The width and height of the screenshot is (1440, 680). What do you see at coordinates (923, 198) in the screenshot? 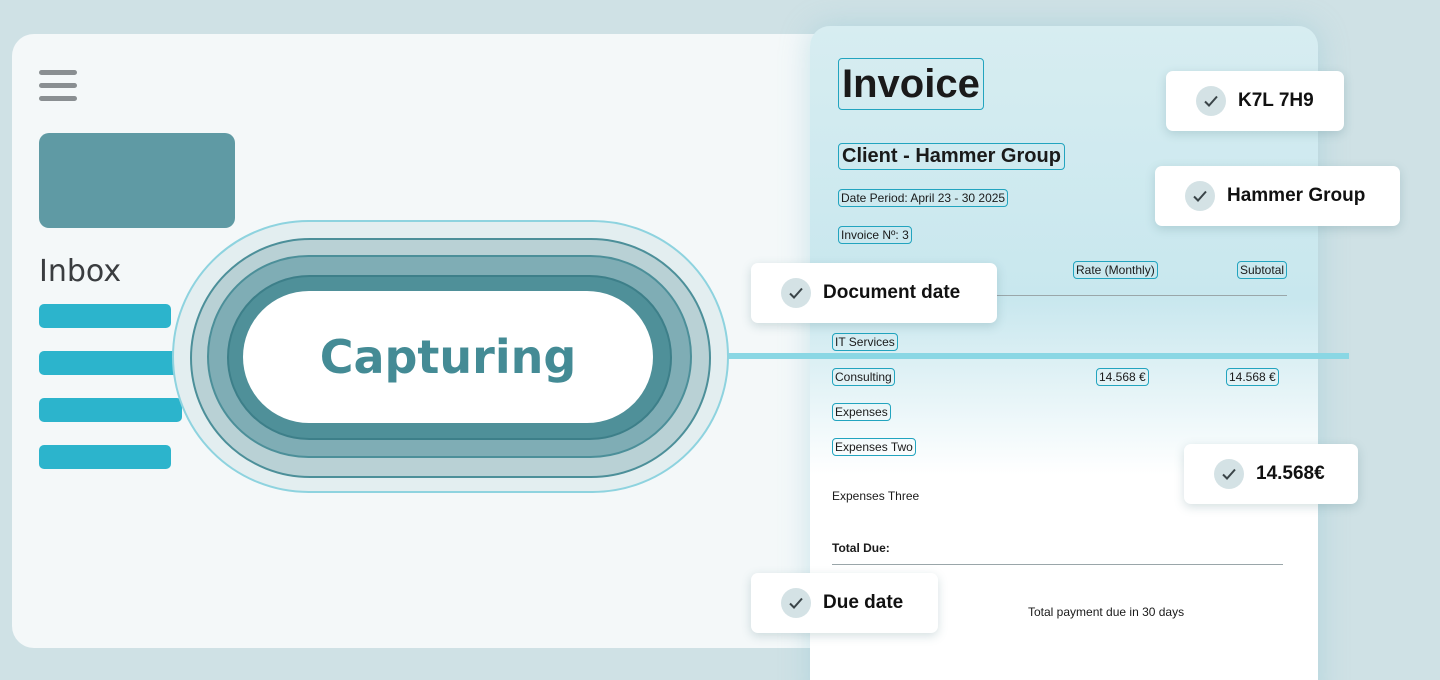
I see `invoice-date-period: Date Period: April 23 - 30 2025` at bounding box center [923, 198].